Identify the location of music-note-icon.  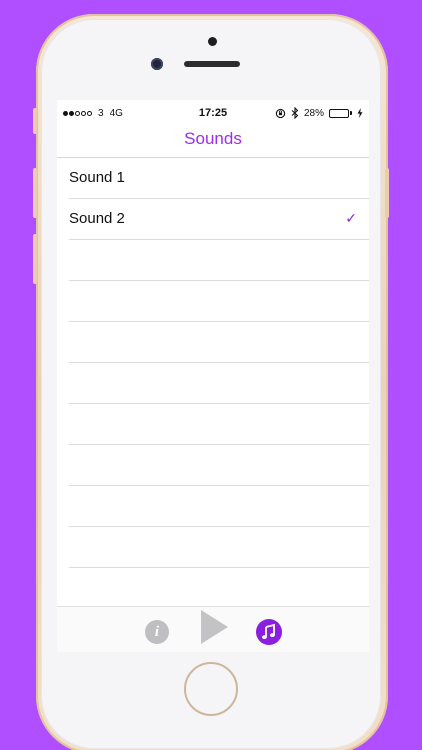
(269, 632).